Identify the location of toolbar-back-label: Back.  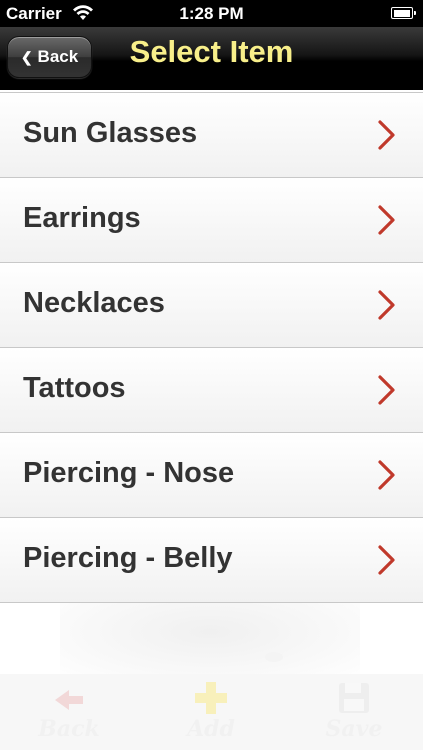
(69, 729).